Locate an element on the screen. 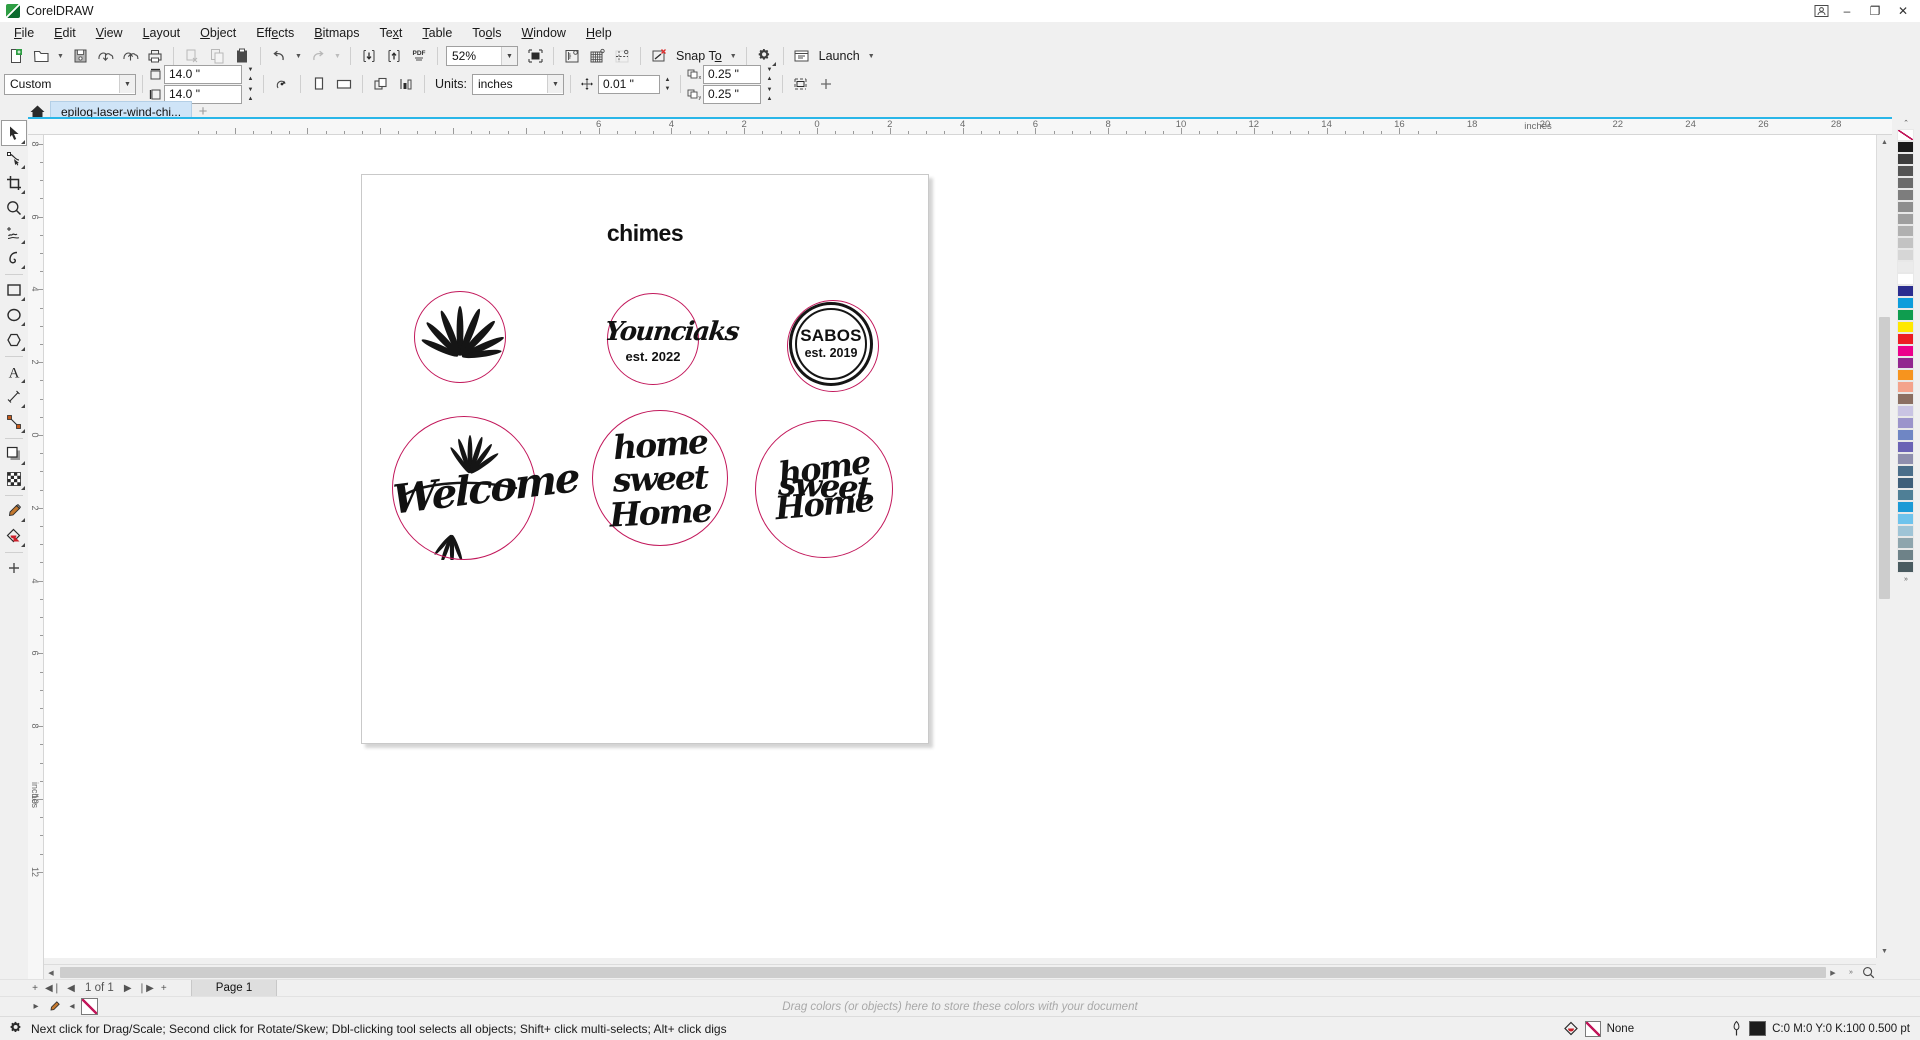  application-launcher-button is located at coordinates (802, 56).